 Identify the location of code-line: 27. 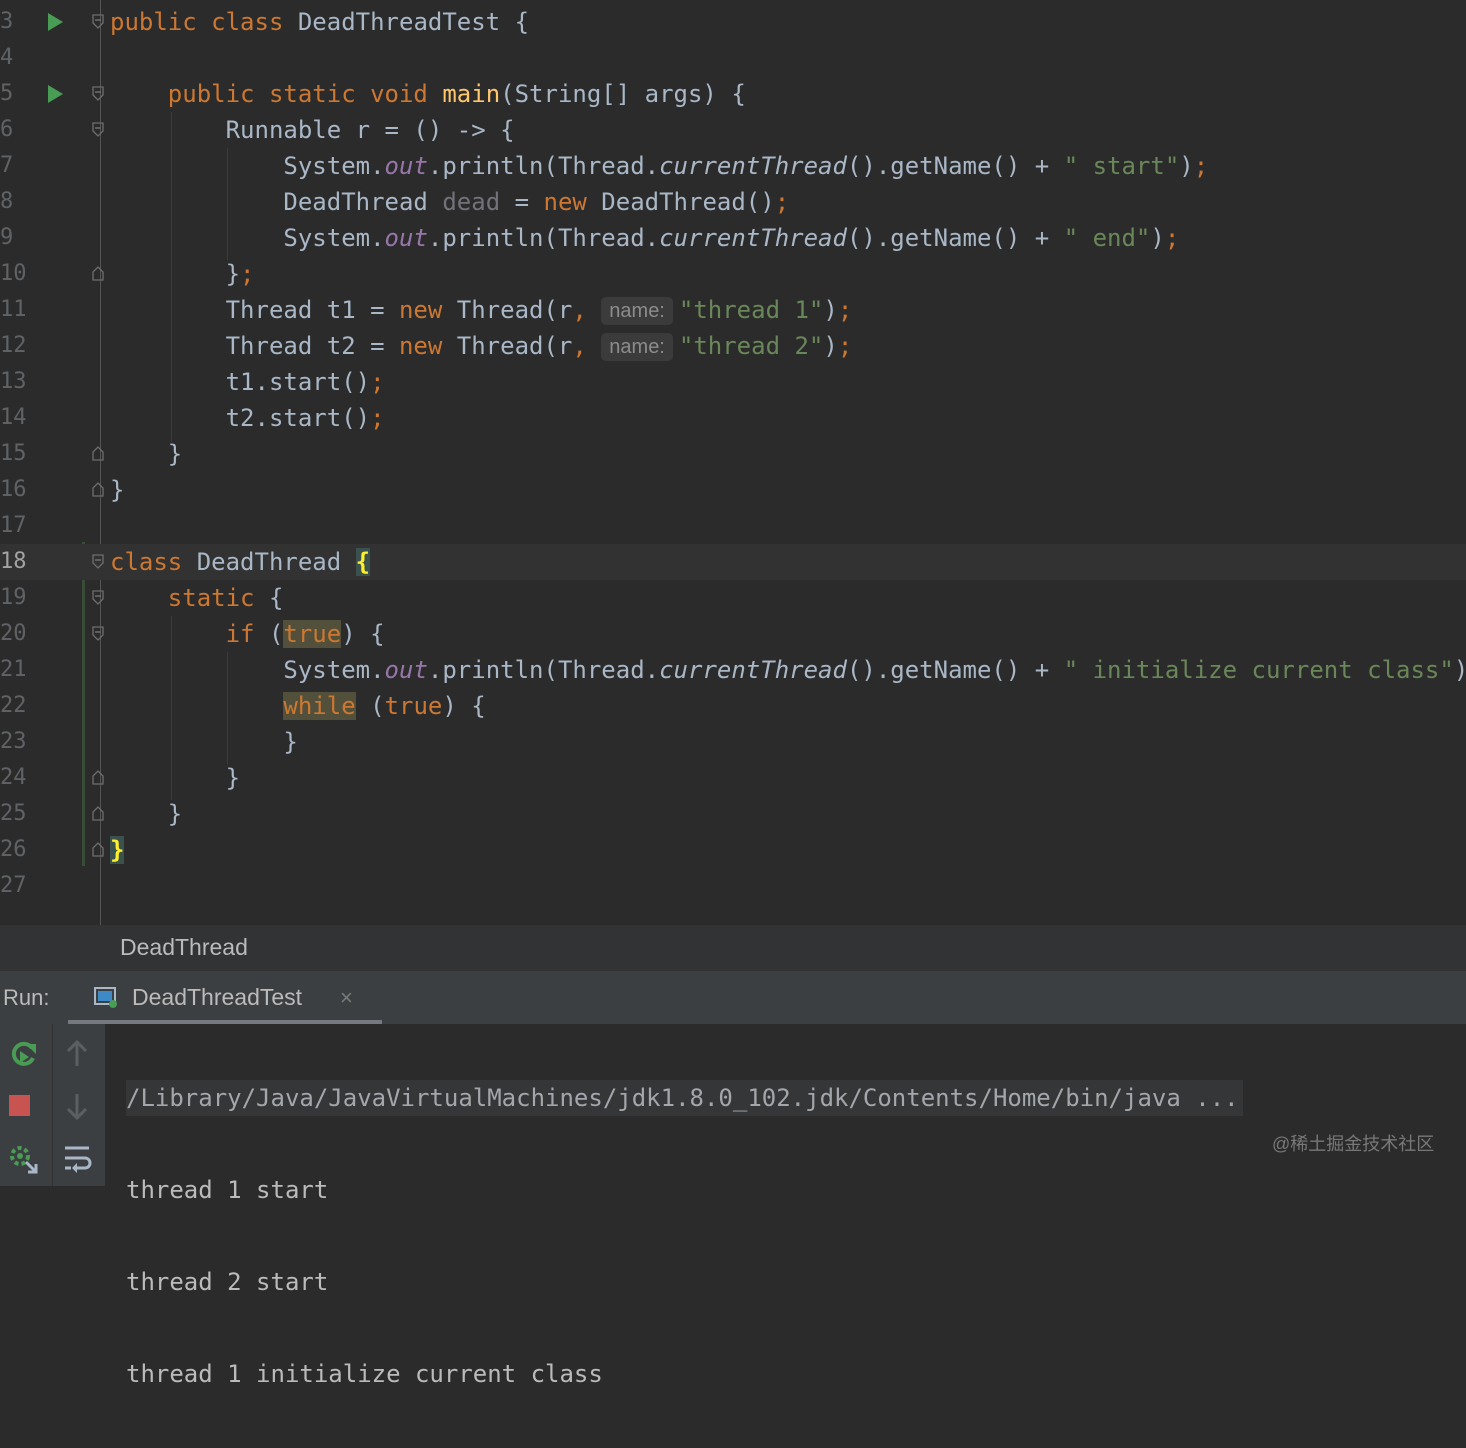
(733, 886).